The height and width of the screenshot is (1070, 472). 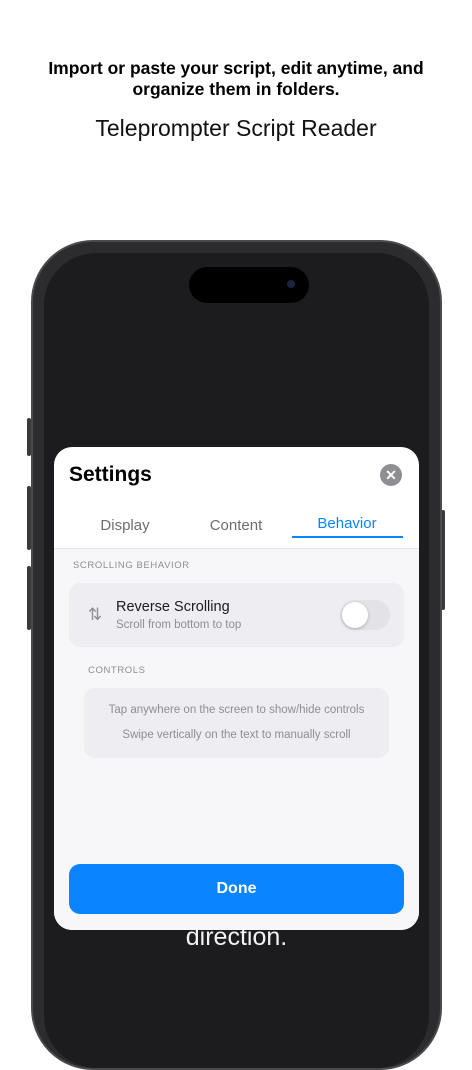 What do you see at coordinates (291, 284) in the screenshot?
I see `camera-icon` at bounding box center [291, 284].